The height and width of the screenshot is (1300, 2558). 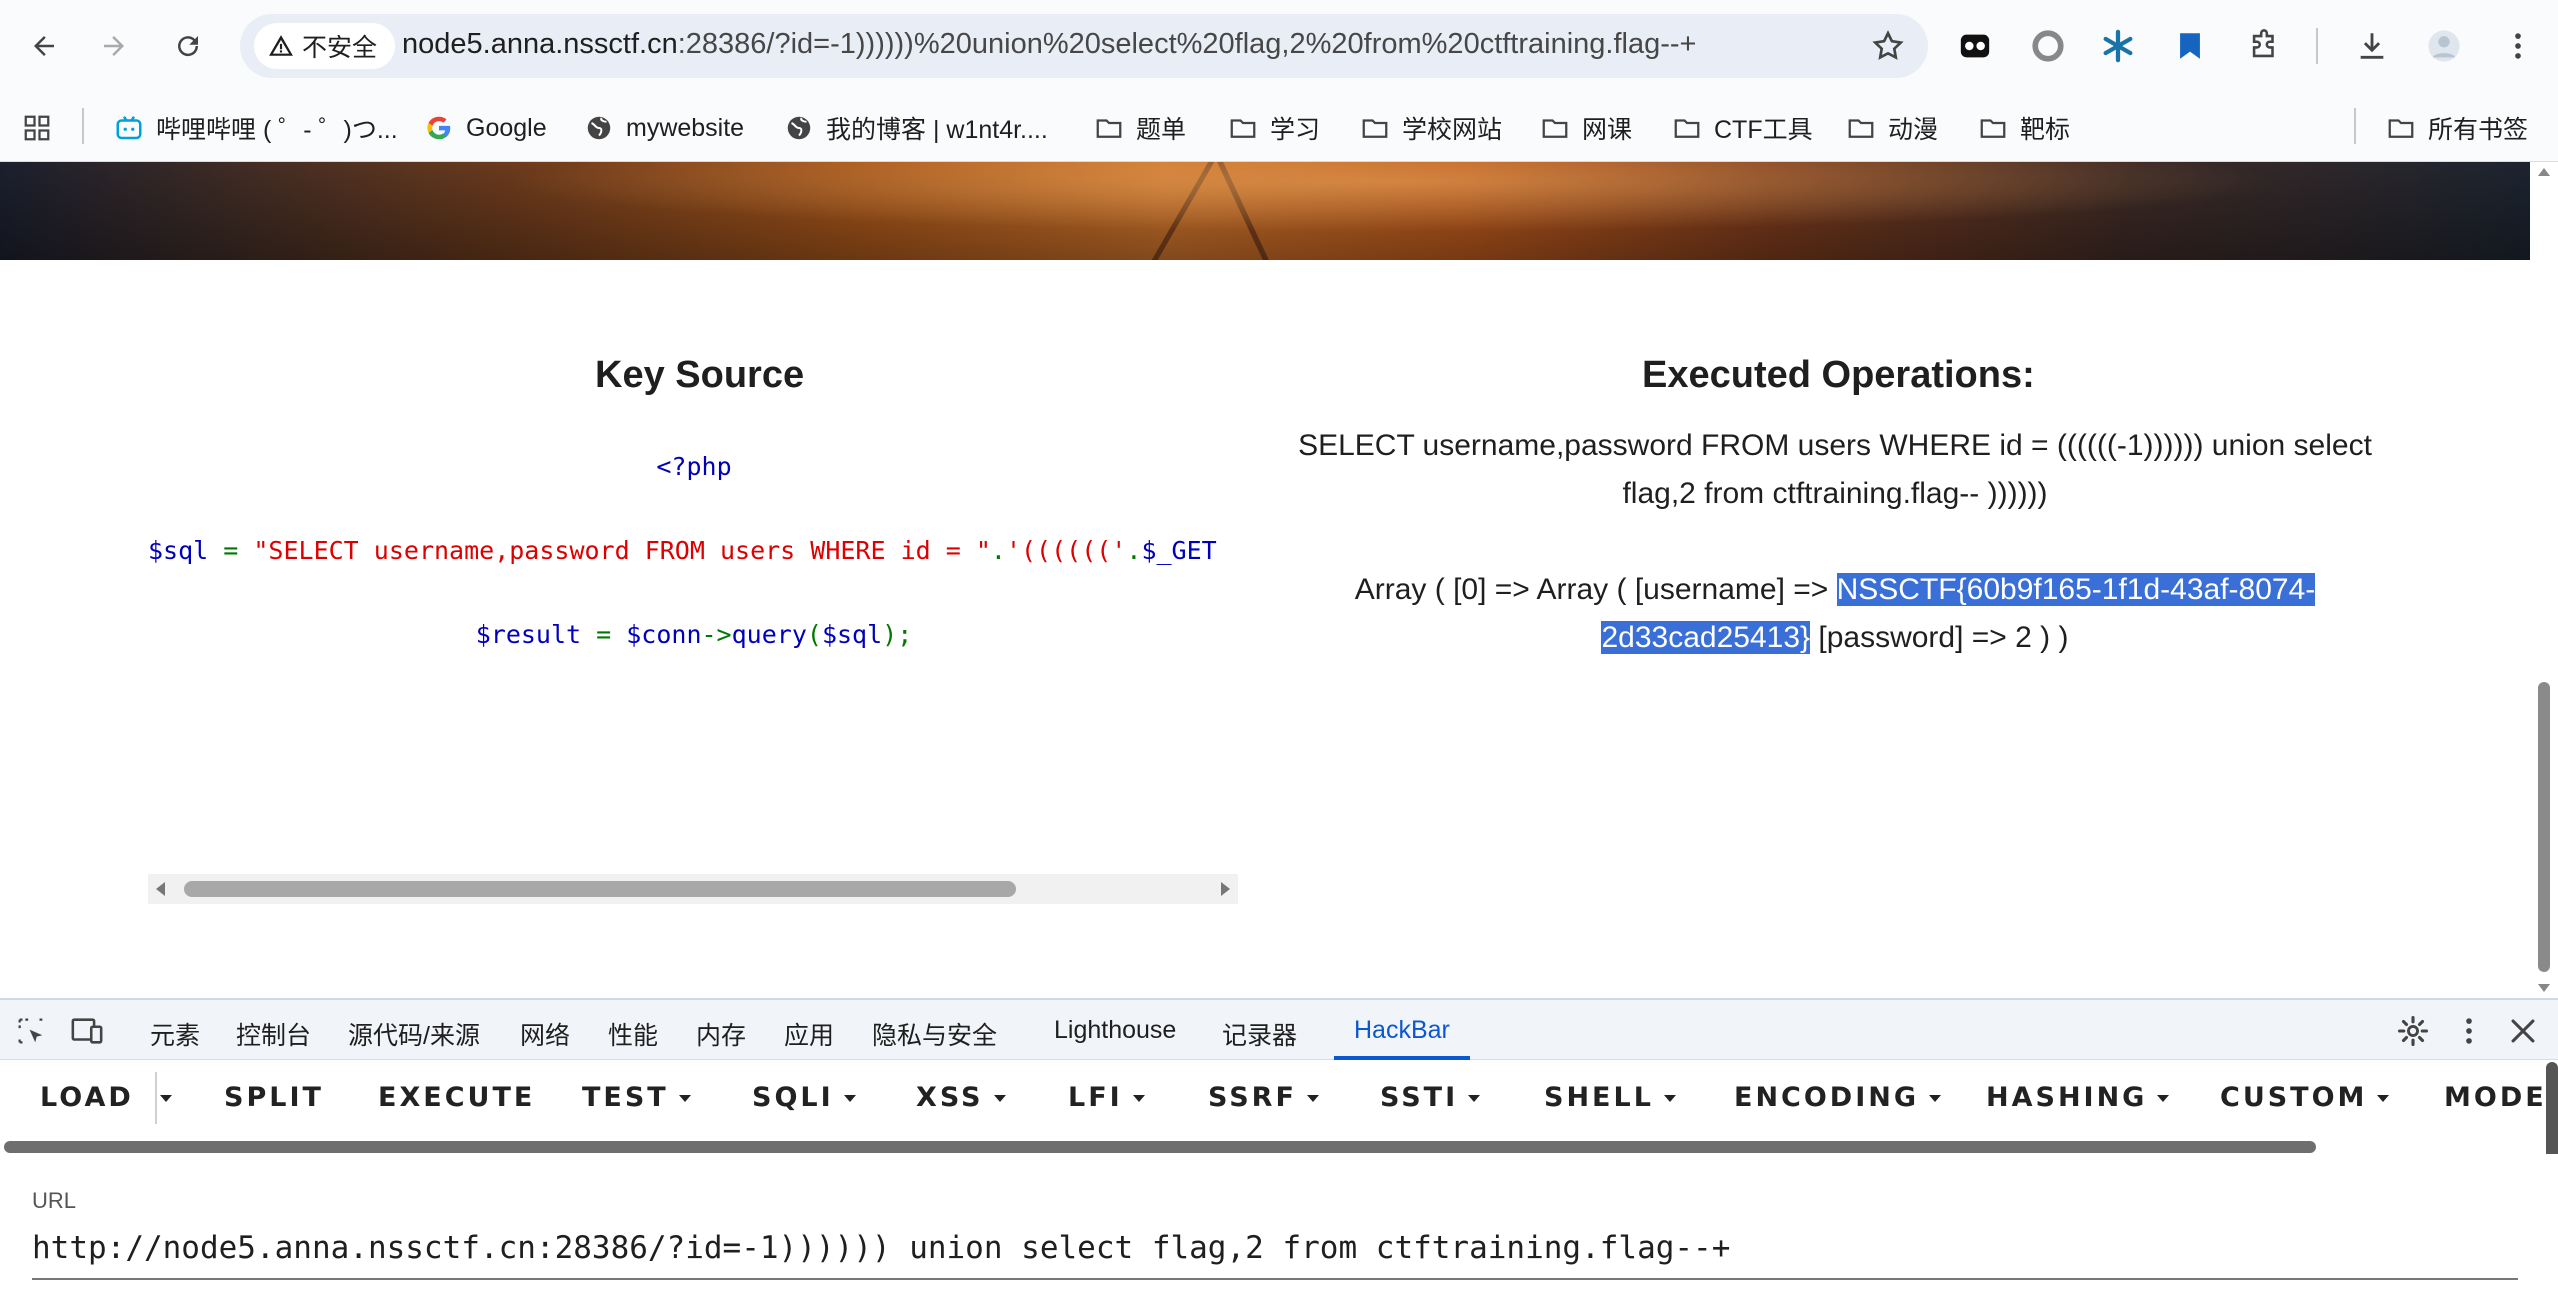 I want to click on menu-kebab-icon, so click(x=2518, y=46).